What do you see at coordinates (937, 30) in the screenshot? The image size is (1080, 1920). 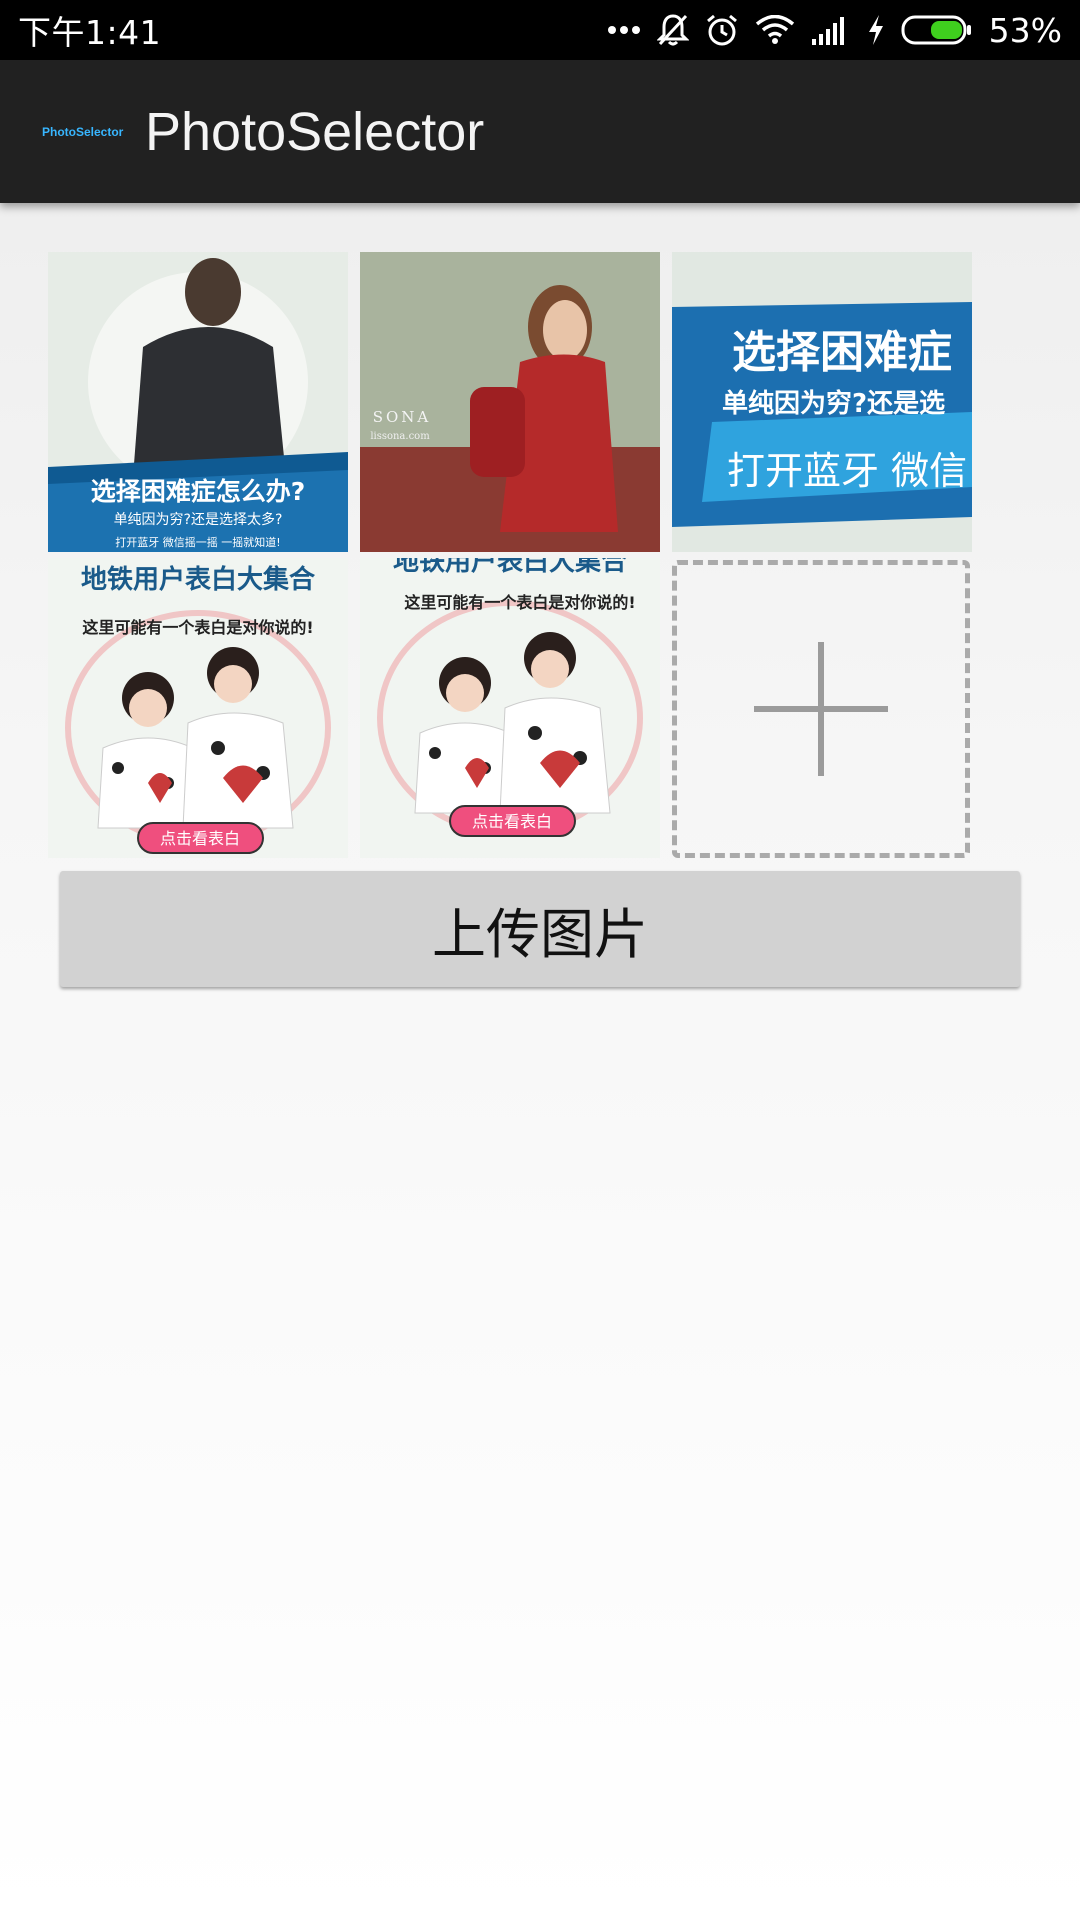 I see `battery-icon` at bounding box center [937, 30].